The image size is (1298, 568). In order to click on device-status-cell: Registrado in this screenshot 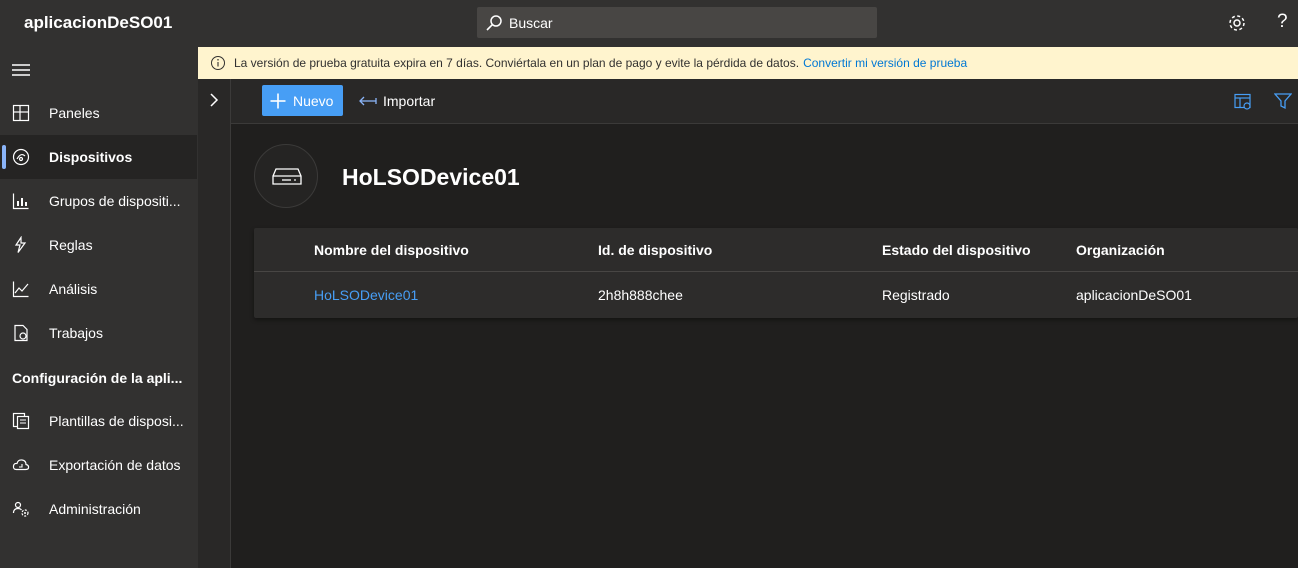, I will do `click(916, 295)`.